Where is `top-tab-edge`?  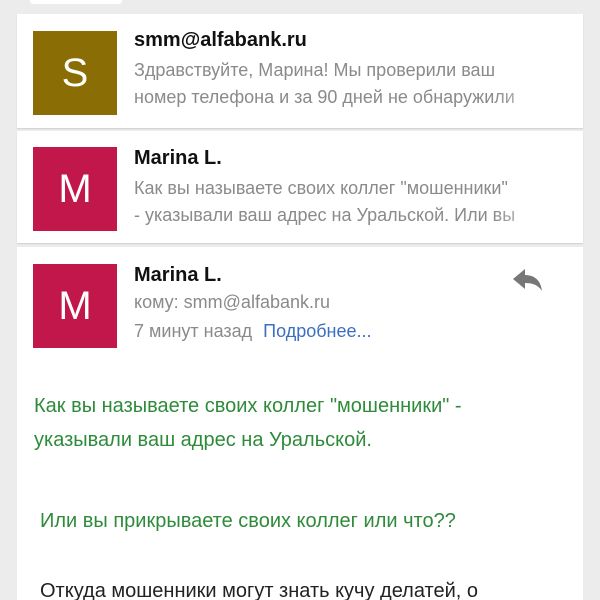 top-tab-edge is located at coordinates (76, 2).